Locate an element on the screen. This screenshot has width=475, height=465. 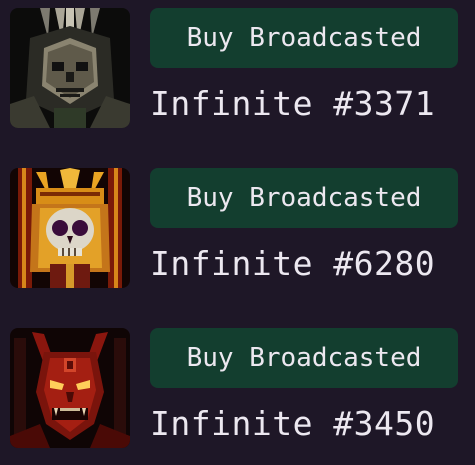
red-demon-image is located at coordinates (70, 388).